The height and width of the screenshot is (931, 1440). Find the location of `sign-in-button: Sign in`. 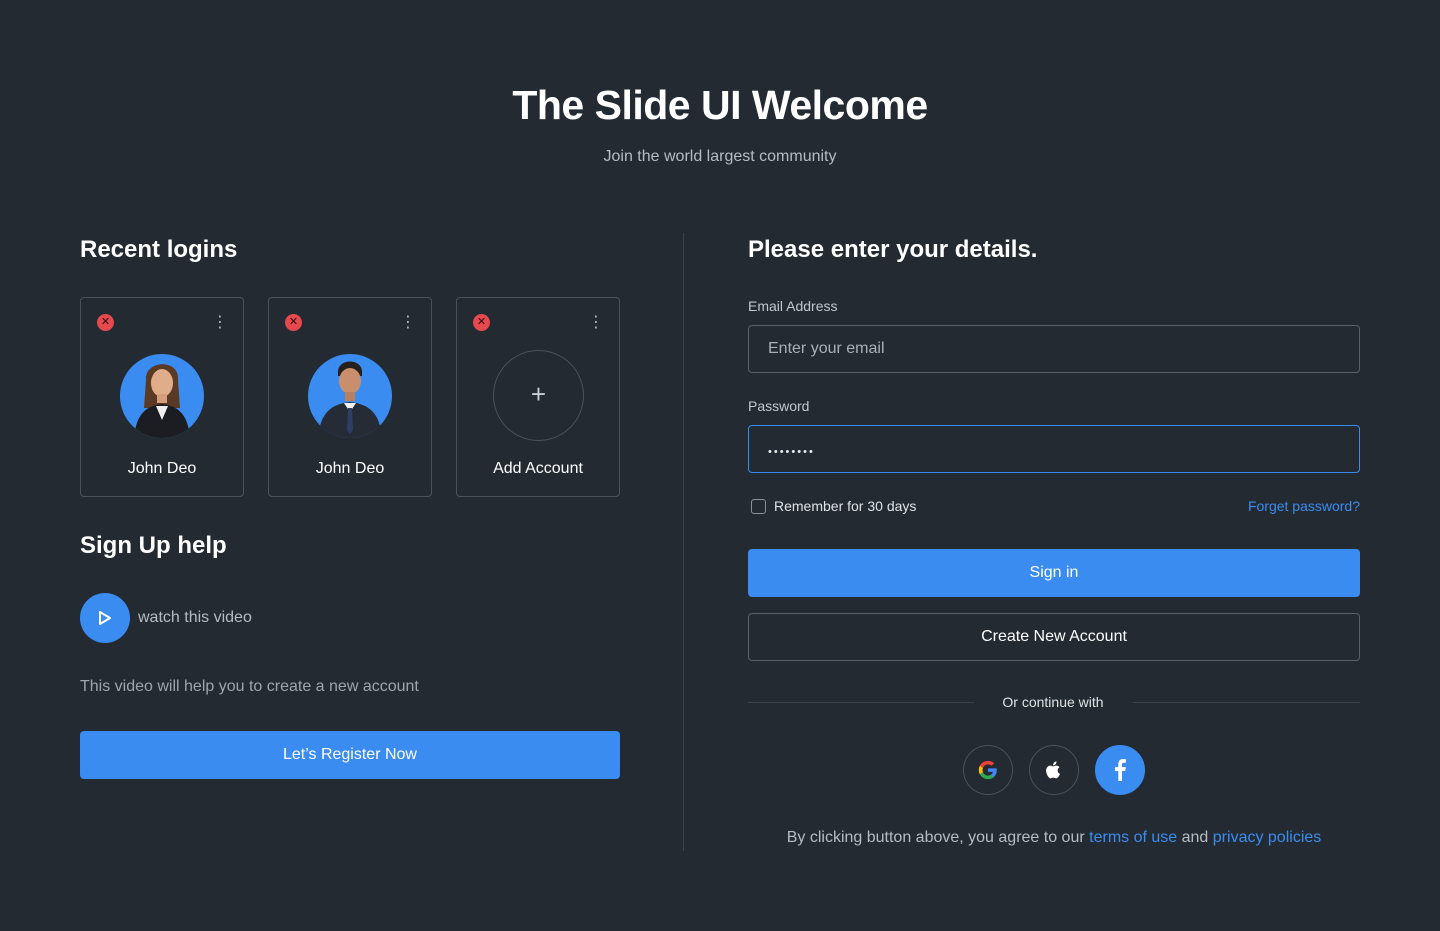

sign-in-button: Sign in is located at coordinates (1054, 573).